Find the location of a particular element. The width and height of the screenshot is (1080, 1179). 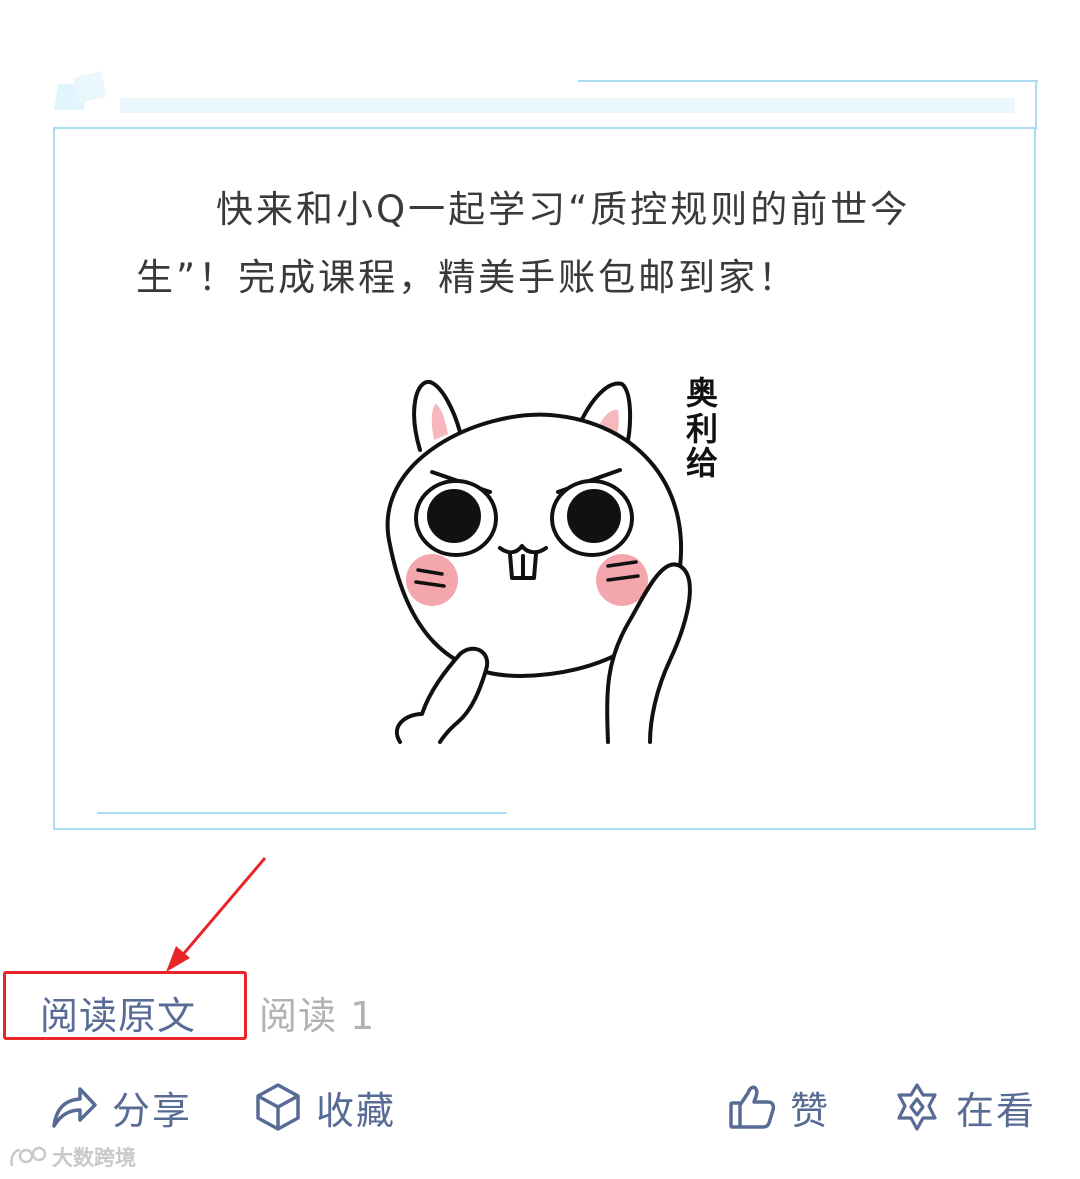

favorite-button: 收藏 is located at coordinates (325, 1107).